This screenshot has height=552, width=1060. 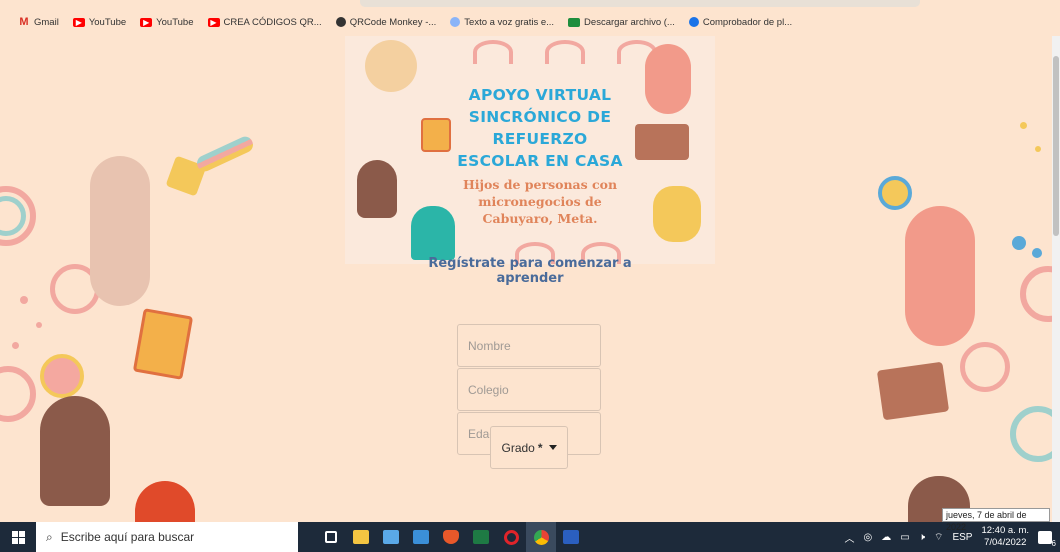 I want to click on rainbow-stripes-decoration, so click(x=225, y=154).